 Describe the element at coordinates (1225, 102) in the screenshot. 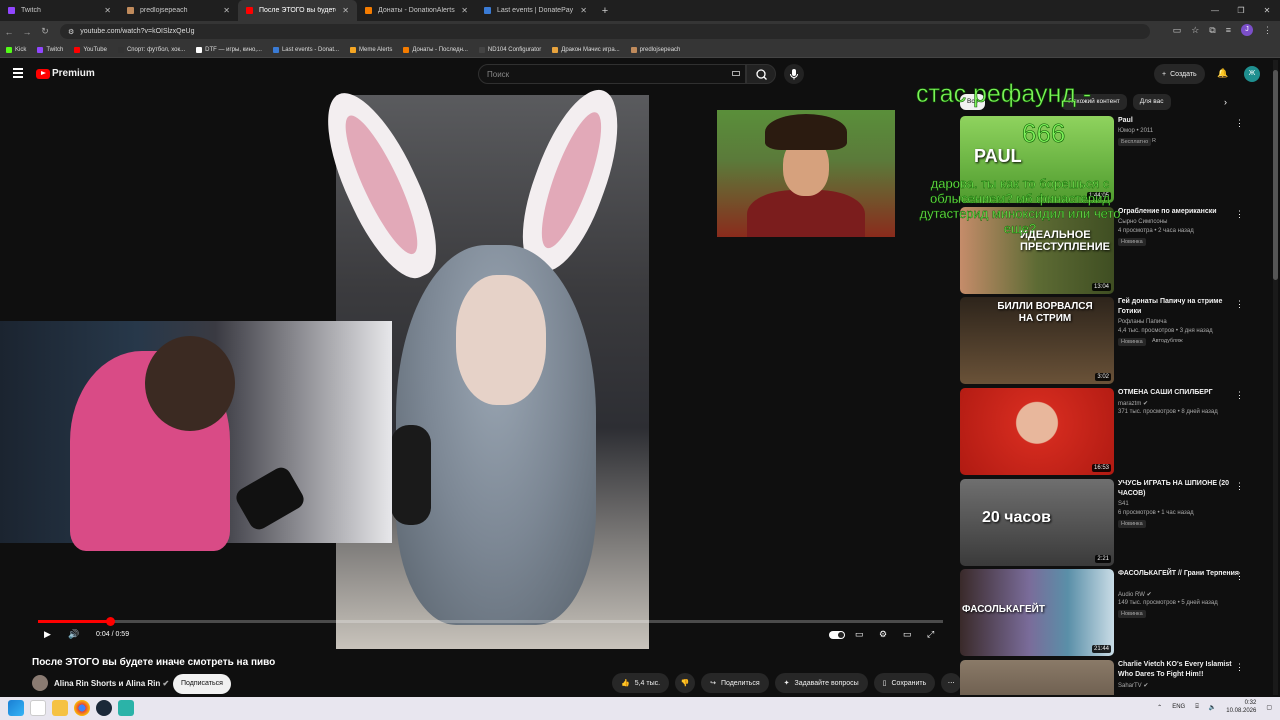

I see `chevron-right-icon: ›` at that location.